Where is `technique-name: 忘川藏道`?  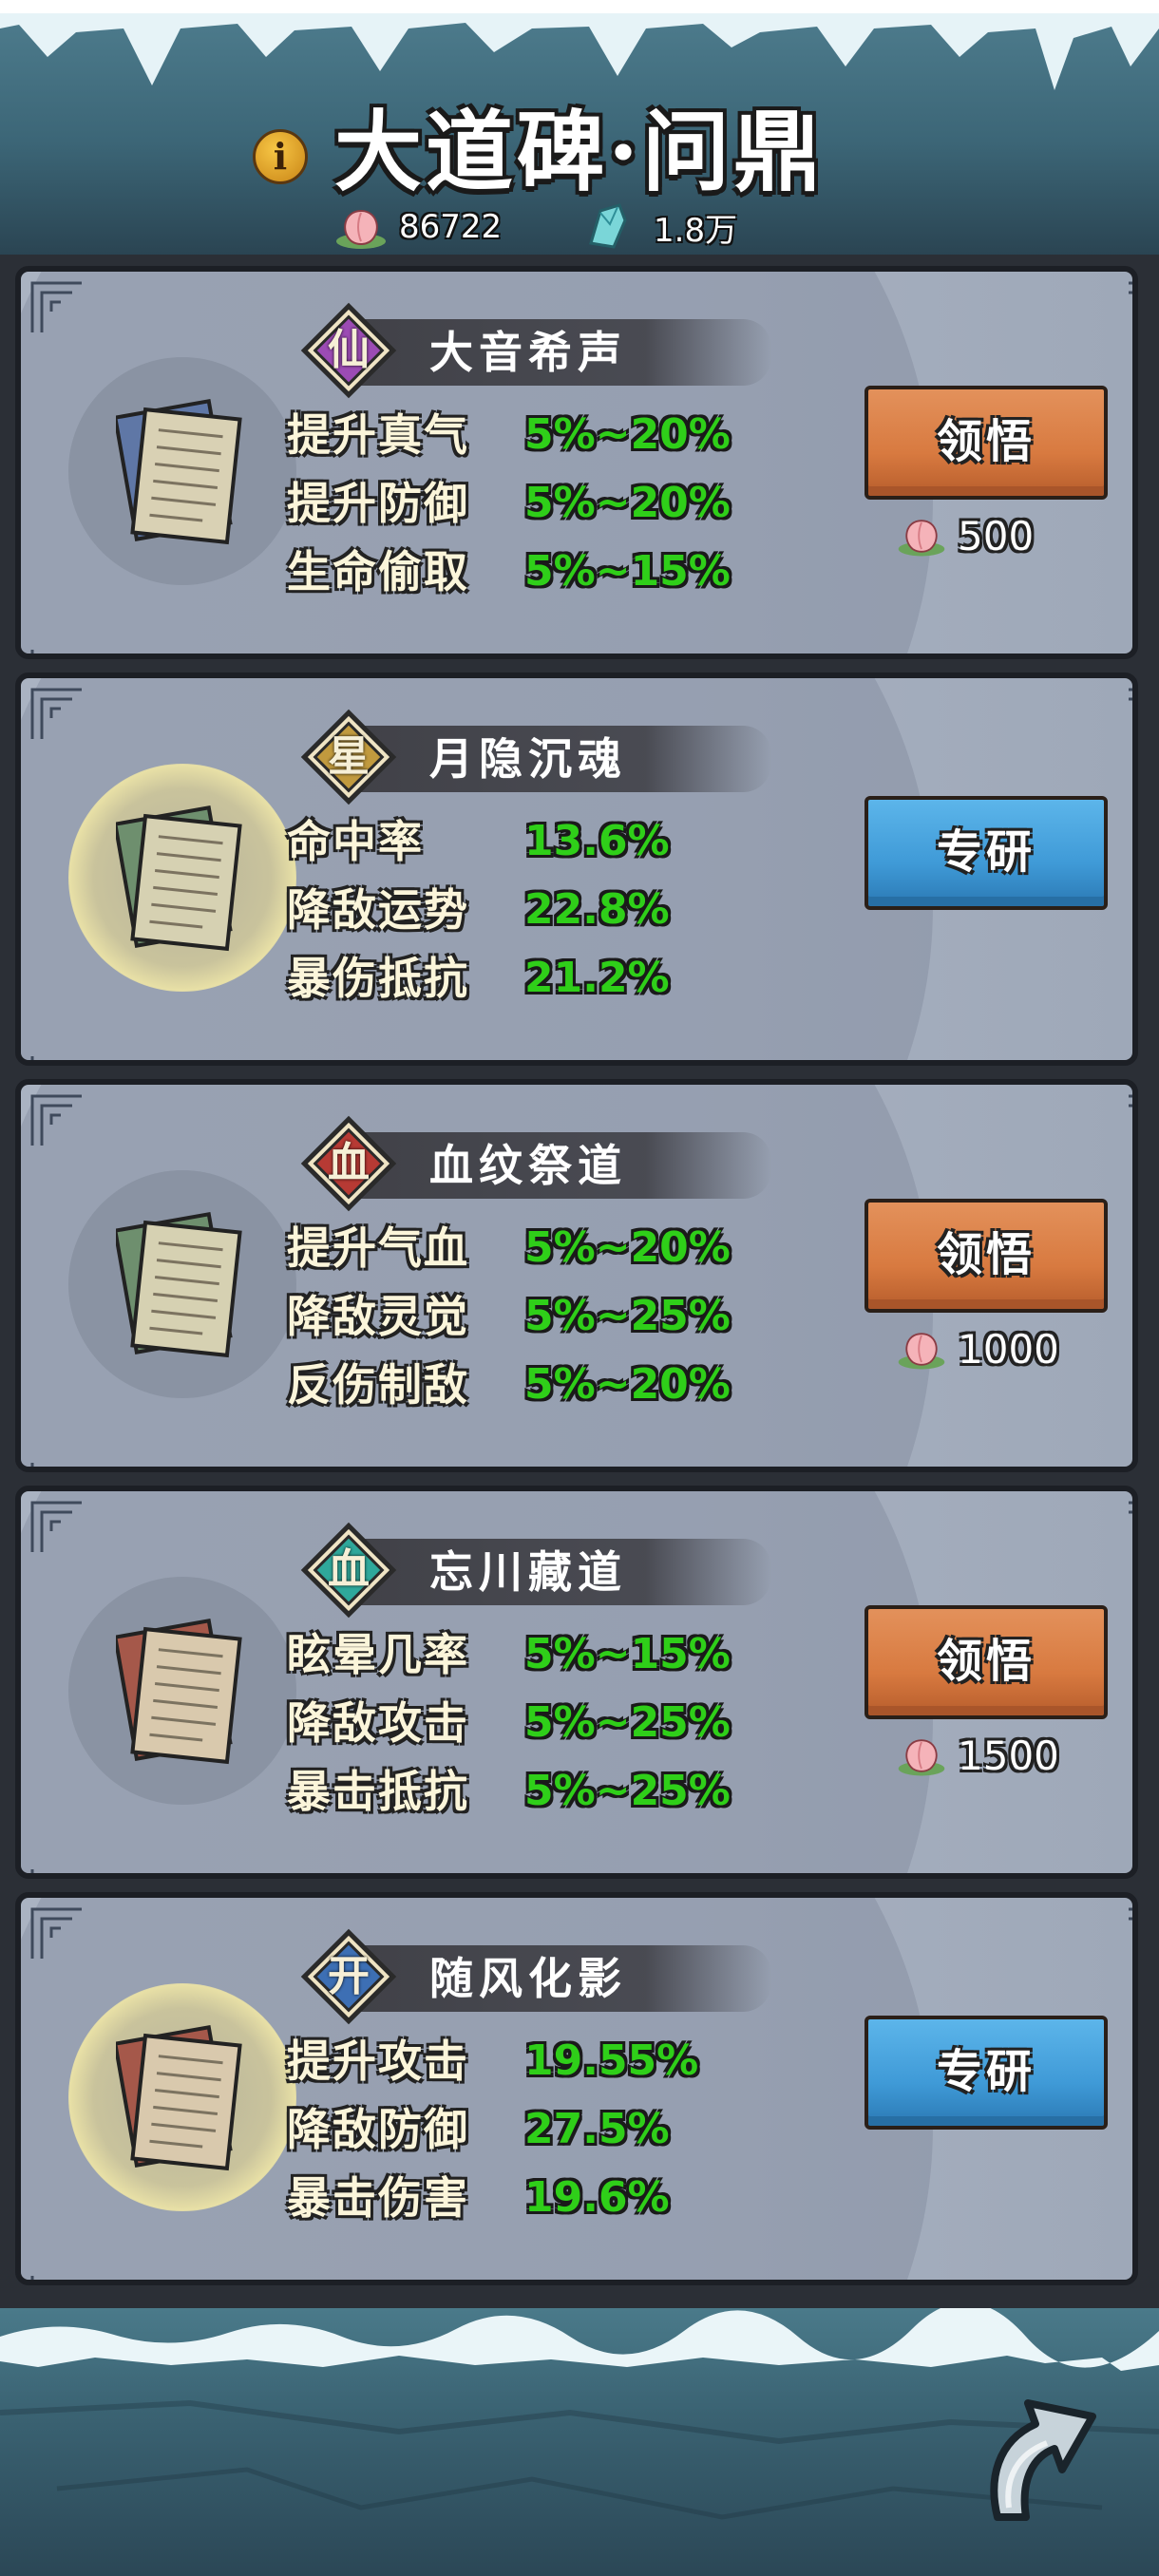
technique-name: 忘川藏道 is located at coordinates (528, 1572).